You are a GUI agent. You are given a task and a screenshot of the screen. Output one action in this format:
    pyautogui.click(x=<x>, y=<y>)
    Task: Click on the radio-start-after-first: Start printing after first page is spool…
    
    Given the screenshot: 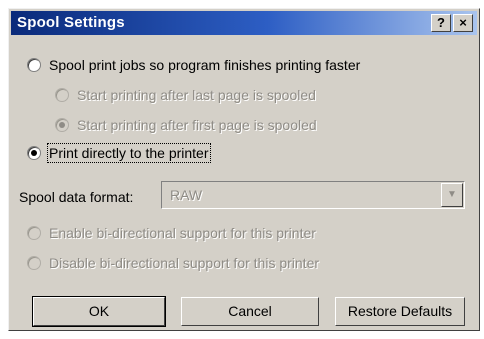 What is the action you would take?
    pyautogui.click(x=186, y=125)
    